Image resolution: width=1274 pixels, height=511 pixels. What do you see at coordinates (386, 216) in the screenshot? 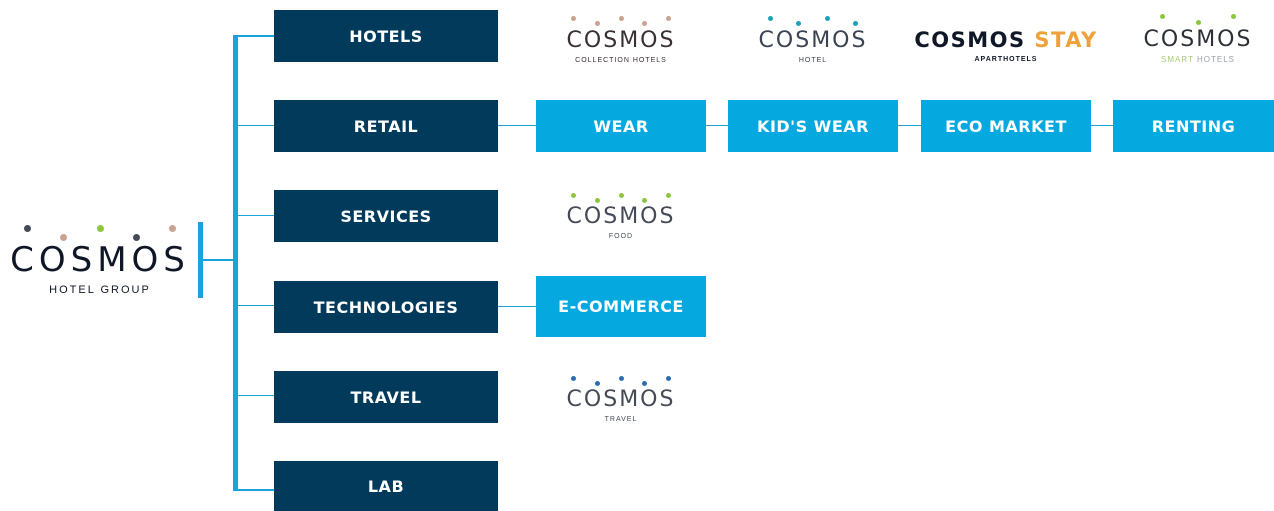
I see `division-services: SERVICES` at bounding box center [386, 216].